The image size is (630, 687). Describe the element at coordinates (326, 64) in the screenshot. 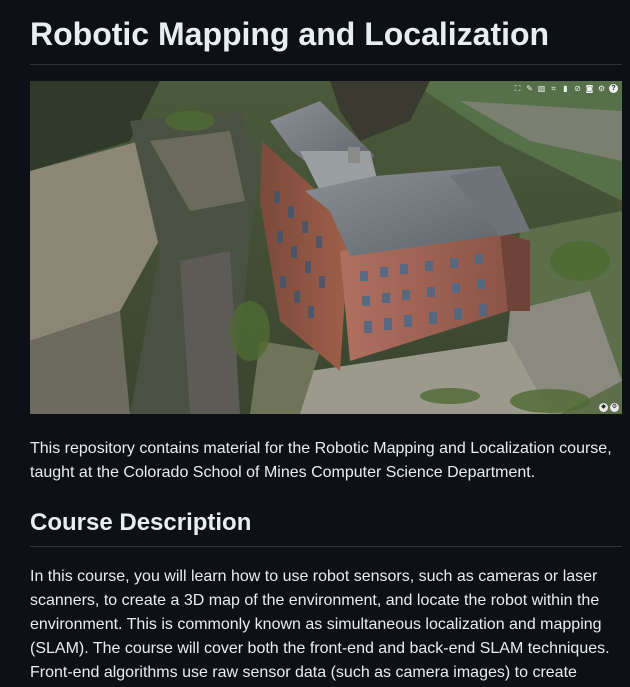

I see `title-divider` at that location.